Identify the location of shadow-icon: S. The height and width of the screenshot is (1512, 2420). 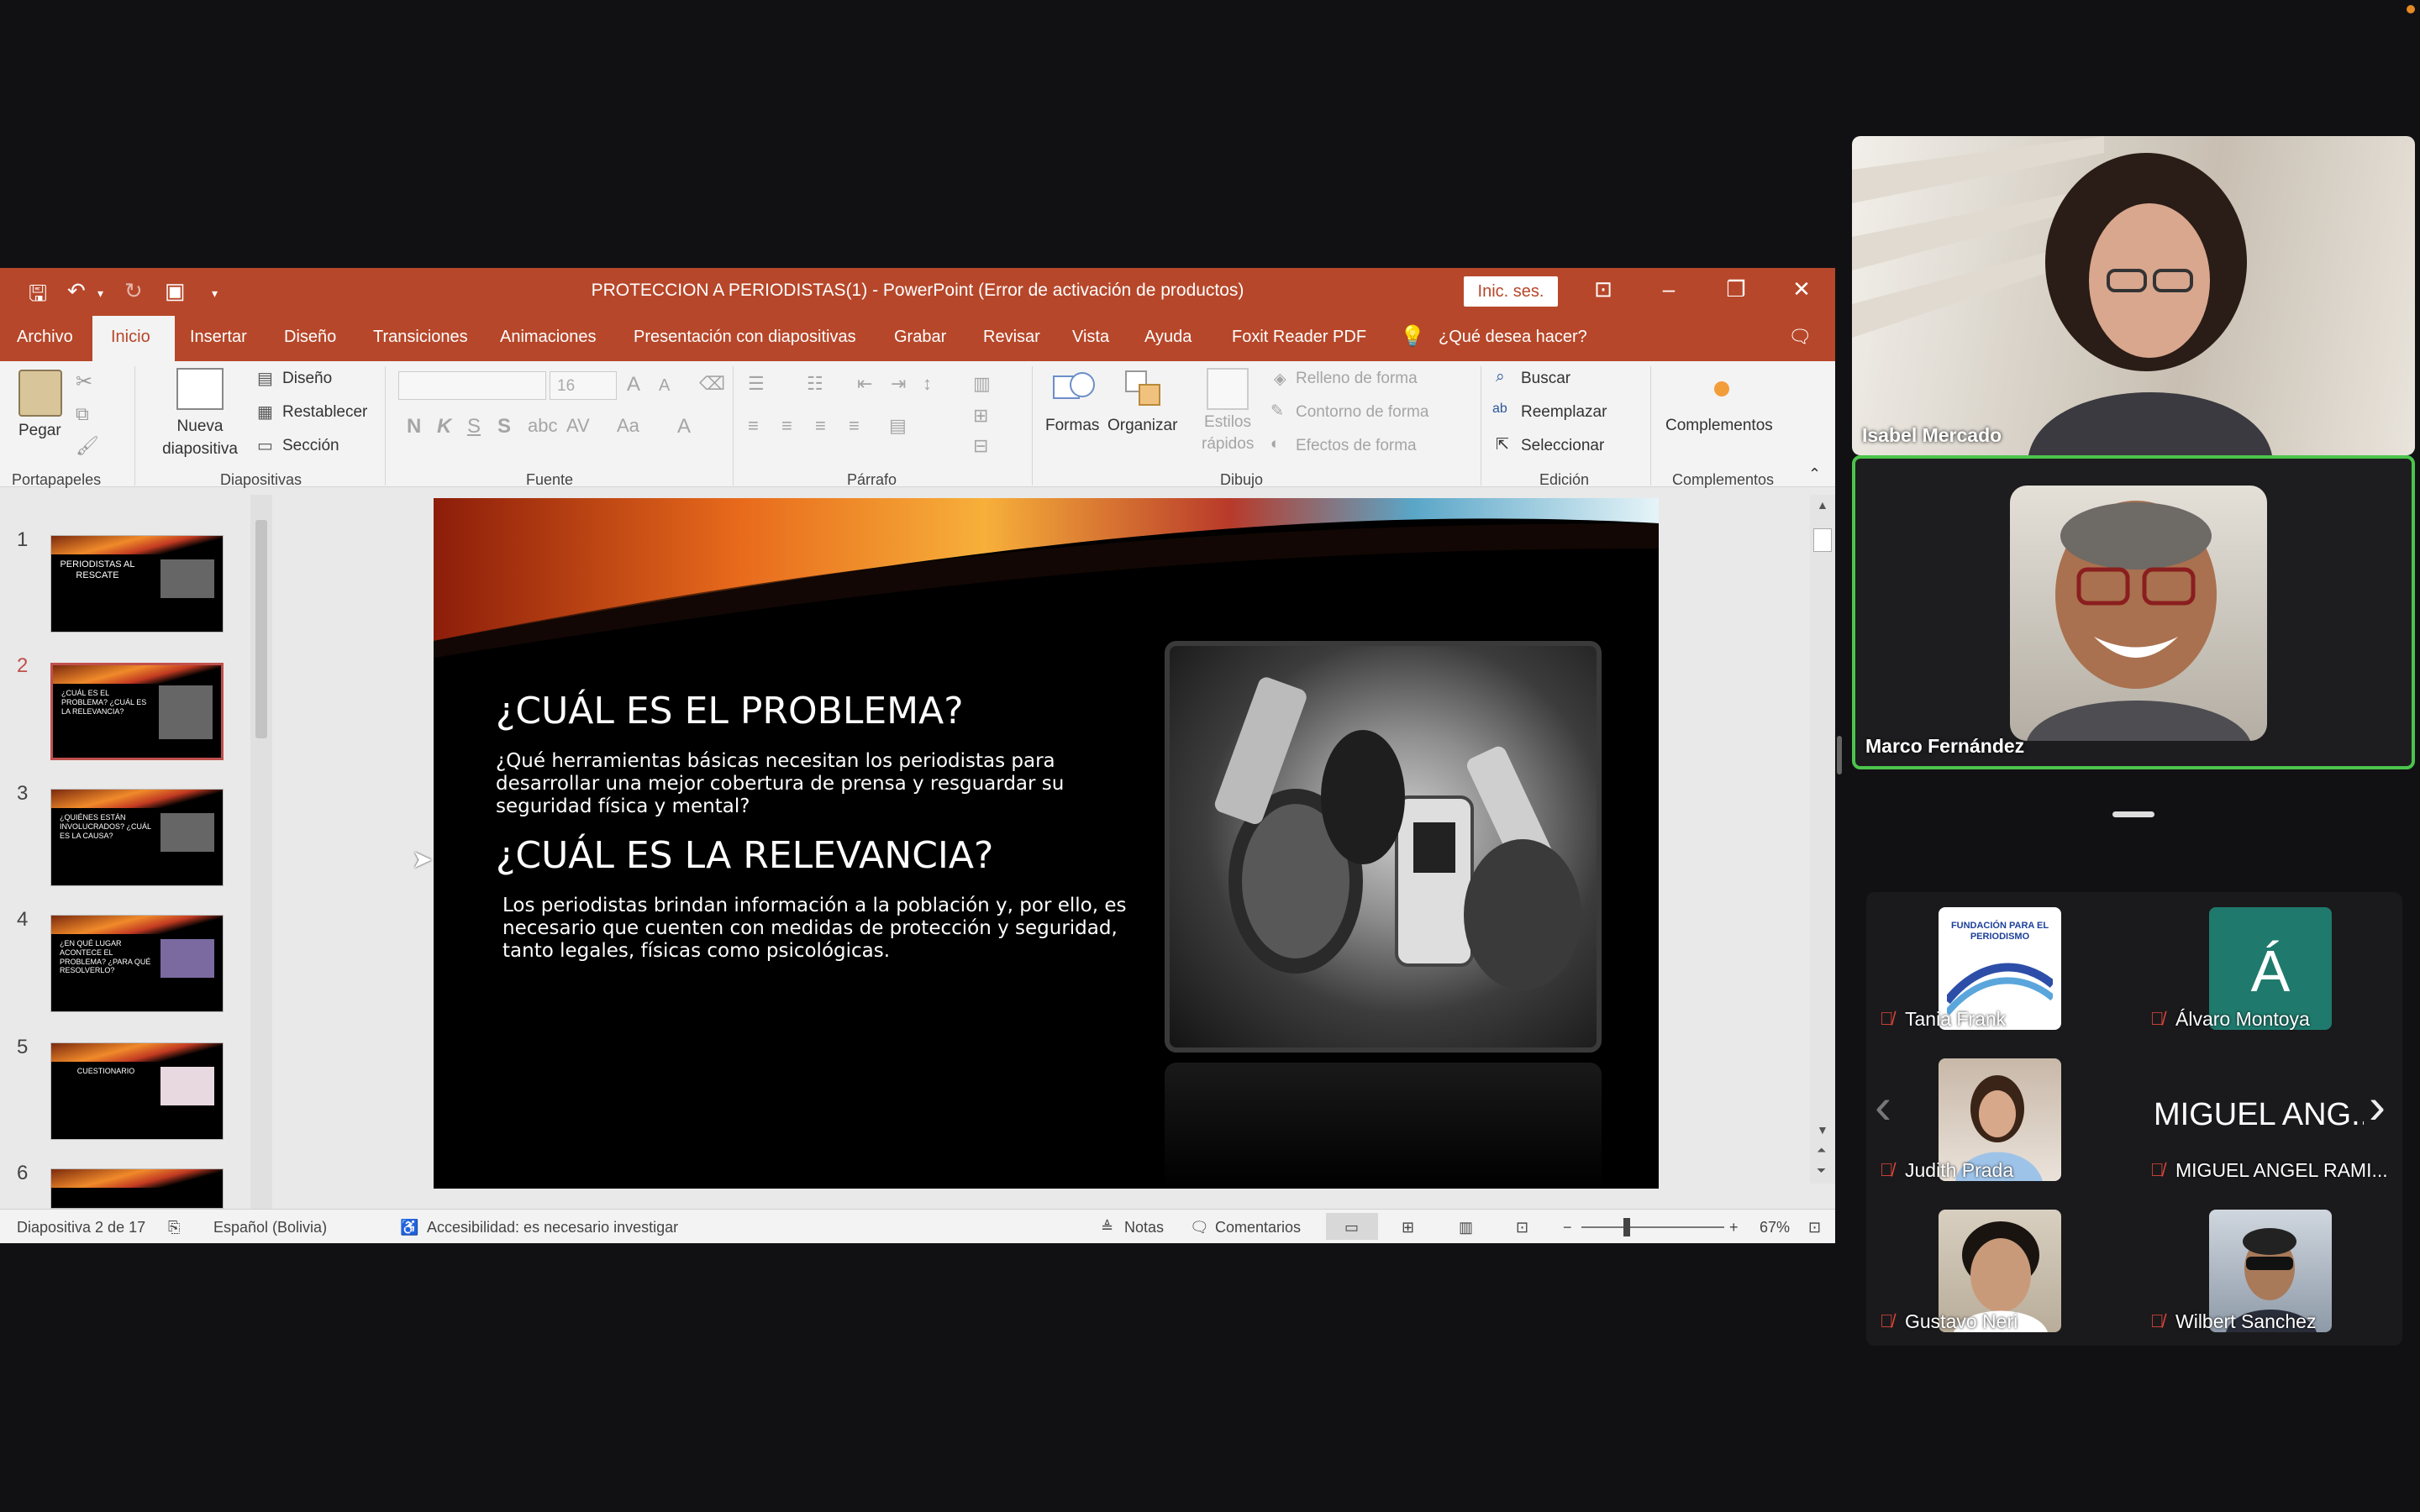
(504, 426).